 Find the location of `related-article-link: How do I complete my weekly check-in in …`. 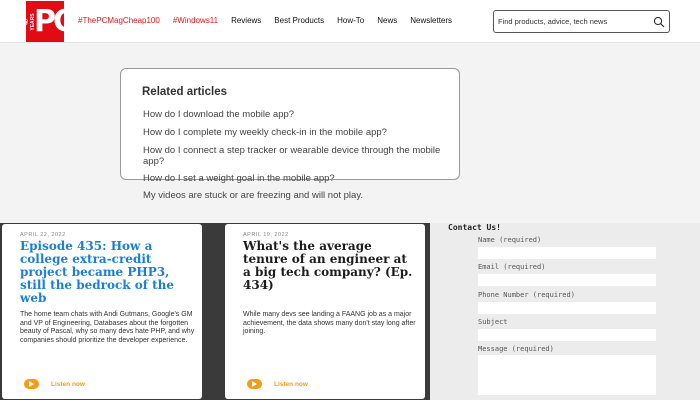

related-article-link: How do I complete my weekly check-in in … is located at coordinates (293, 132).